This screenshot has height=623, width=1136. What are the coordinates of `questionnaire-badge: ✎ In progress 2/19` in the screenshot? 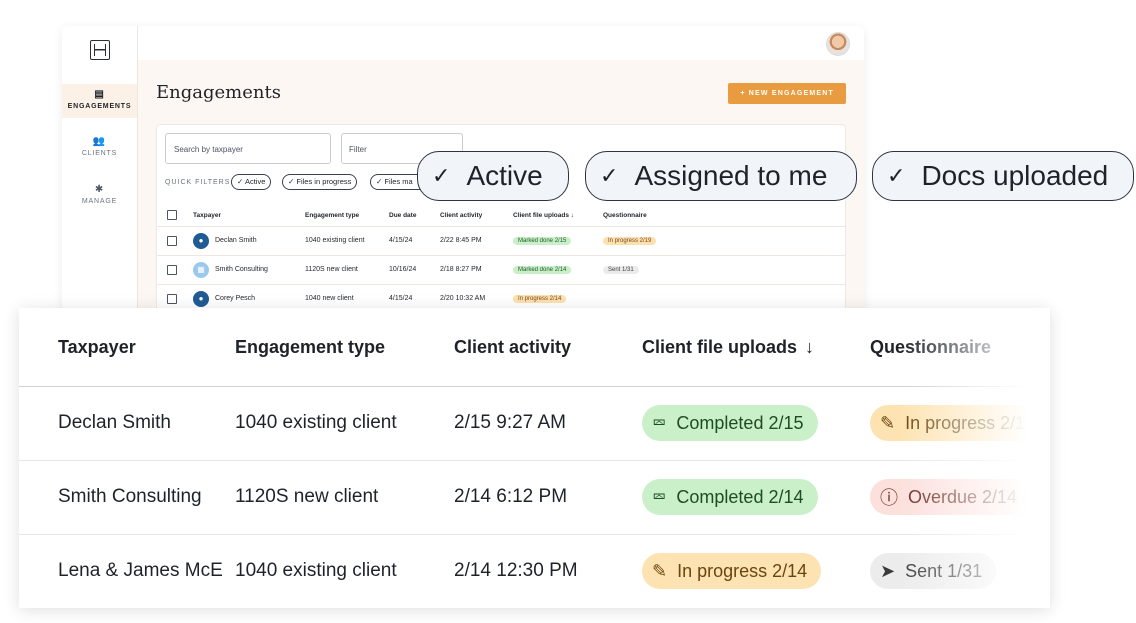 It's located at (960, 423).